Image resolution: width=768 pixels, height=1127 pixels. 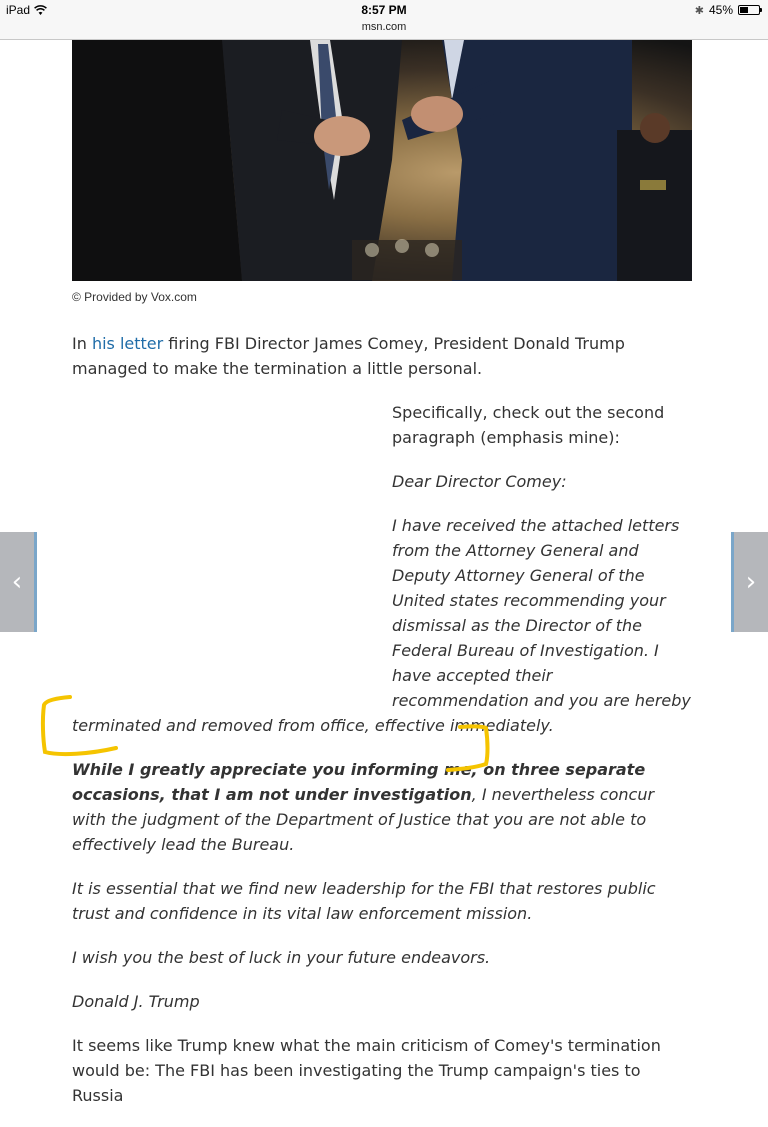 What do you see at coordinates (744, 10) in the screenshot?
I see `battery-level` at bounding box center [744, 10].